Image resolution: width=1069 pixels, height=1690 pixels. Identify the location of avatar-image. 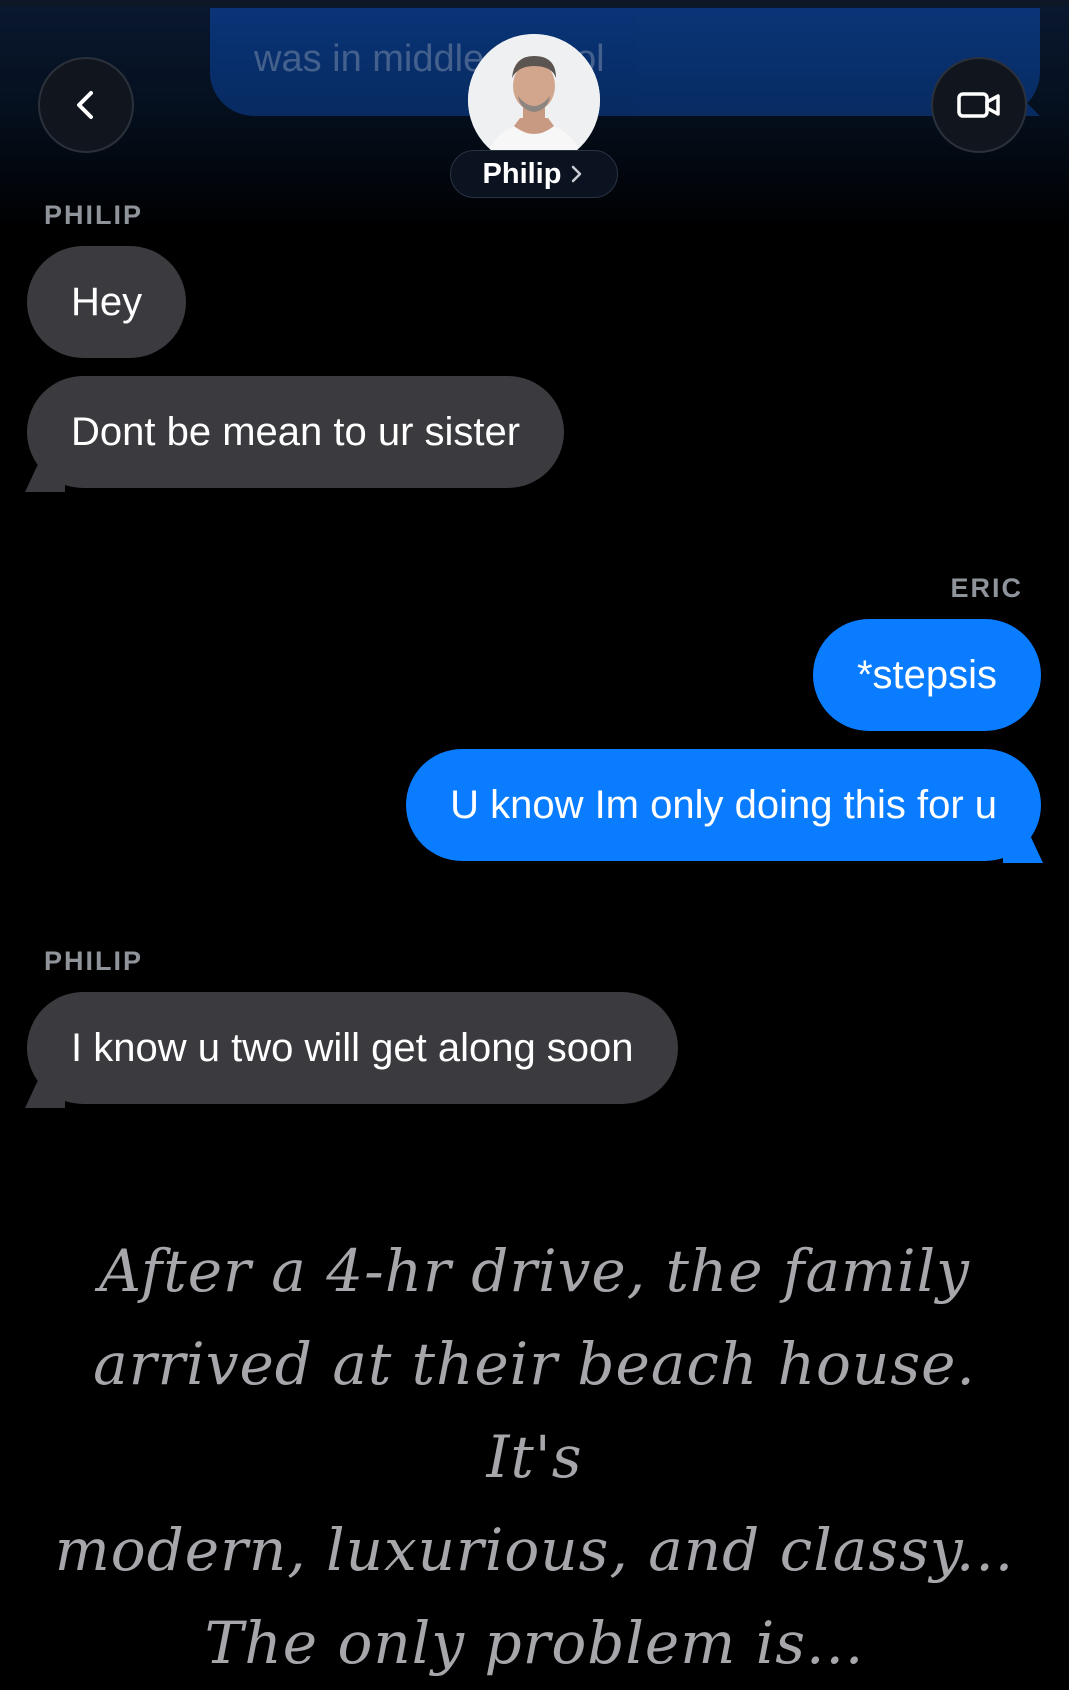
(534, 100).